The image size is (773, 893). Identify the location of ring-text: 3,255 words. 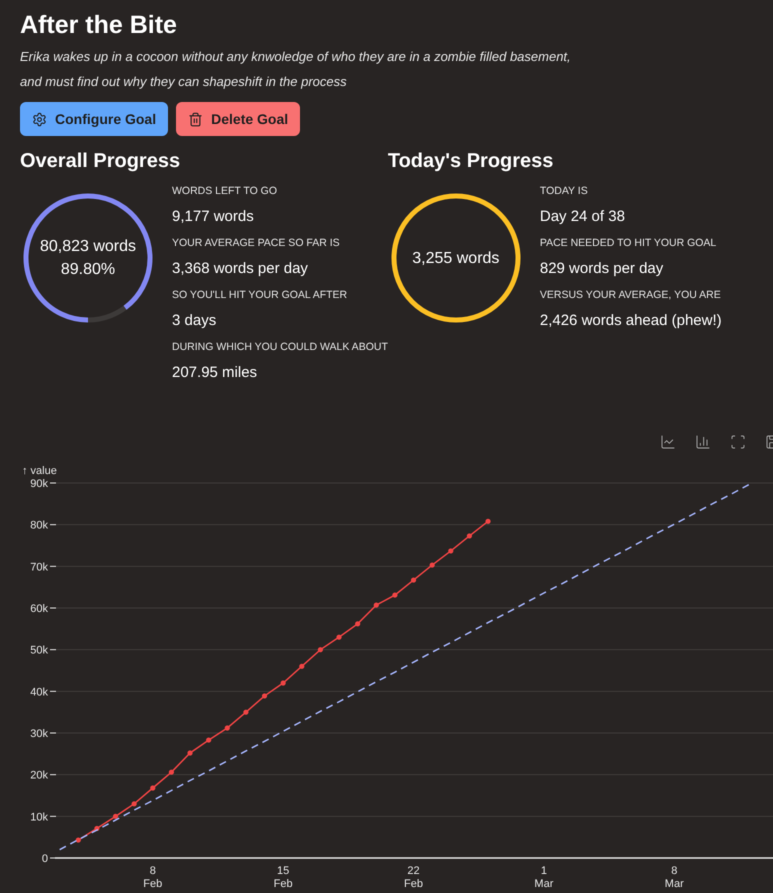
(456, 258).